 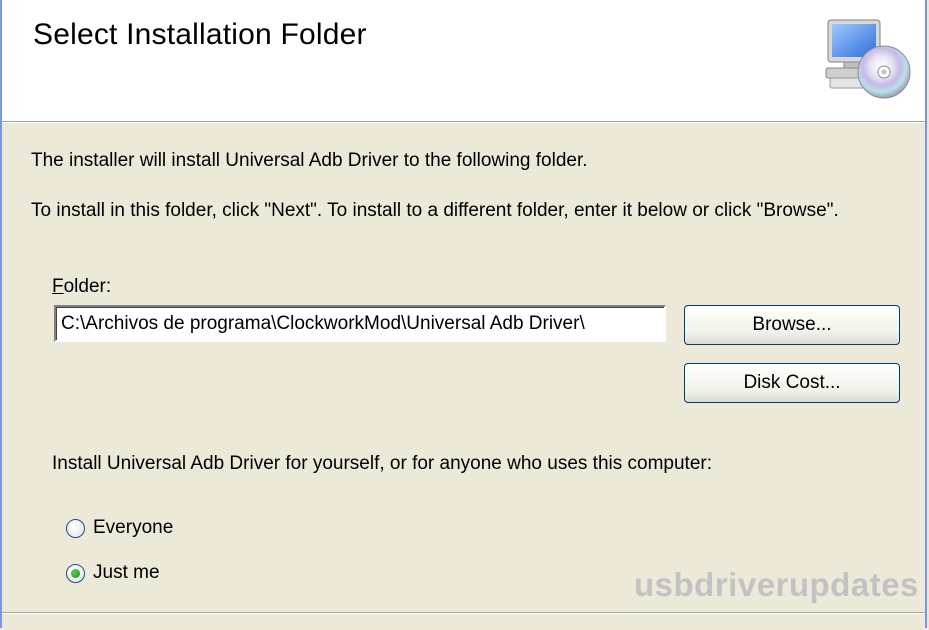 What do you see at coordinates (75, 528) in the screenshot?
I see `radio-button` at bounding box center [75, 528].